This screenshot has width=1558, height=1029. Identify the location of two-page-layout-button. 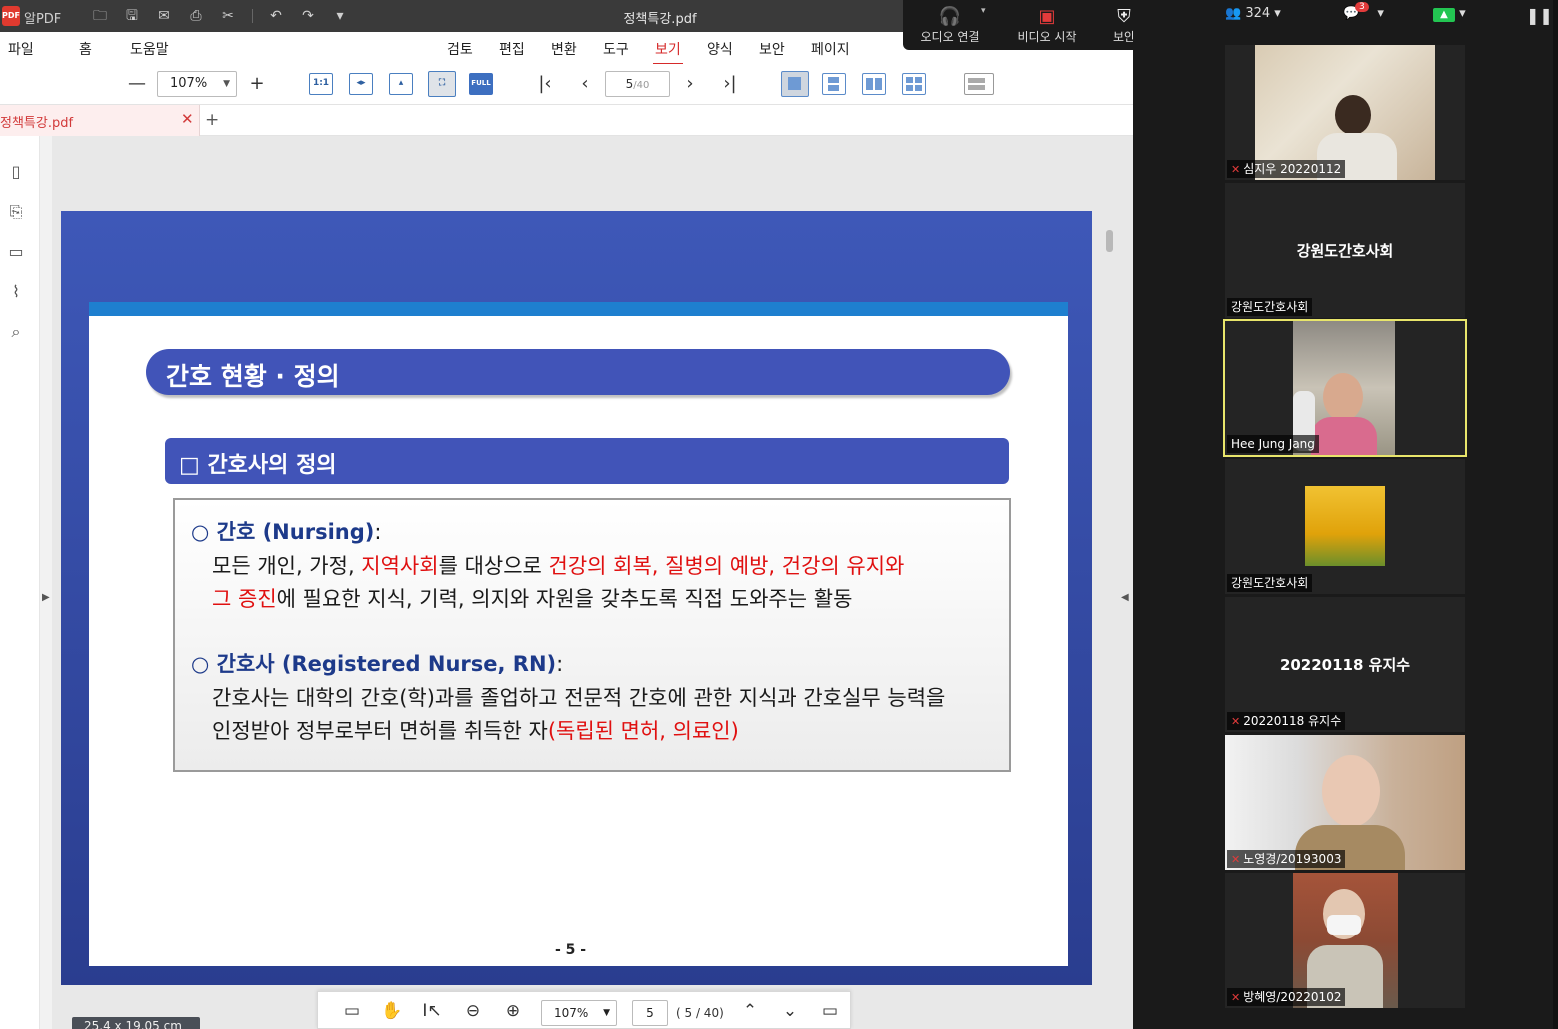
(874, 84).